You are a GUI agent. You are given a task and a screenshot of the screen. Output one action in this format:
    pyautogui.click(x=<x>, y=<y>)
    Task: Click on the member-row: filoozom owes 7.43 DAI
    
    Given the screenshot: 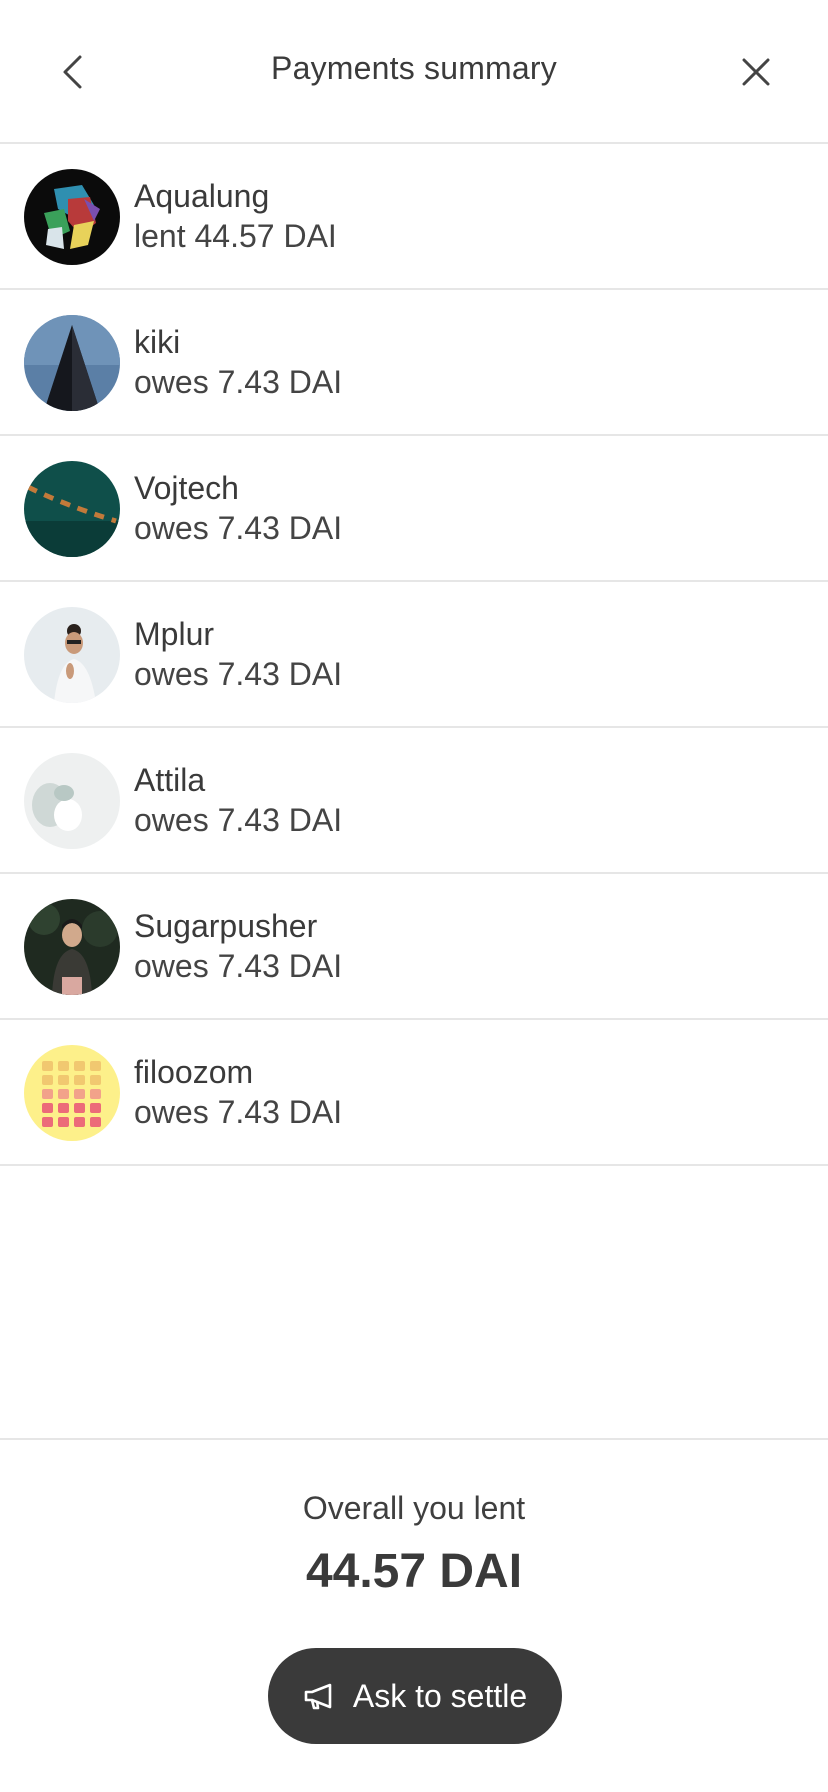 What is the action you would take?
    pyautogui.click(x=414, y=1093)
    